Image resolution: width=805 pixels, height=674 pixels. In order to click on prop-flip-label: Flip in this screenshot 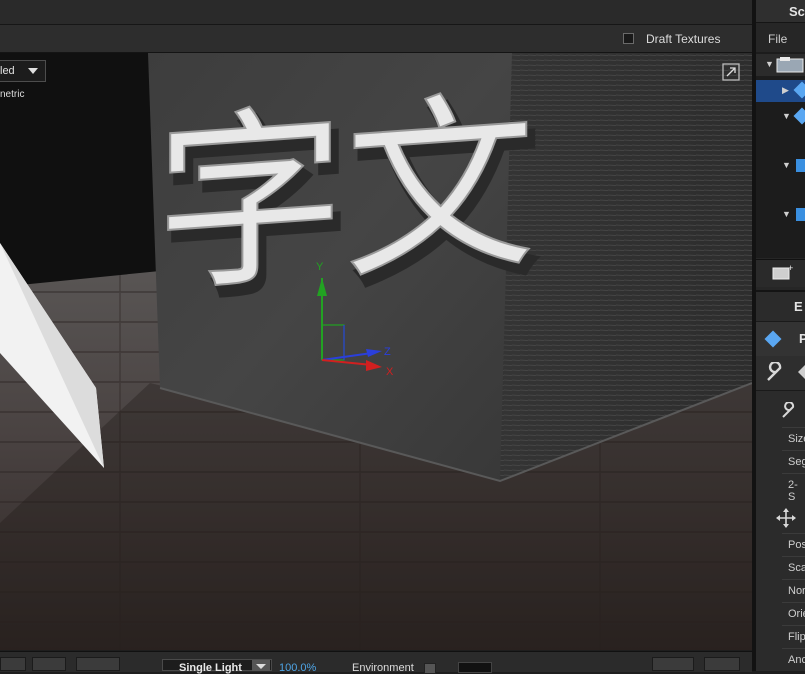, I will do `click(796, 637)`.